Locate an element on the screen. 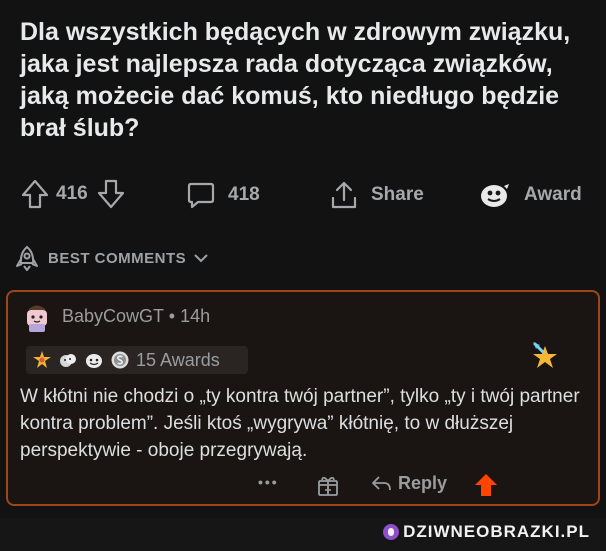 The width and height of the screenshot is (606, 551). downvote-icon is located at coordinates (111, 194).